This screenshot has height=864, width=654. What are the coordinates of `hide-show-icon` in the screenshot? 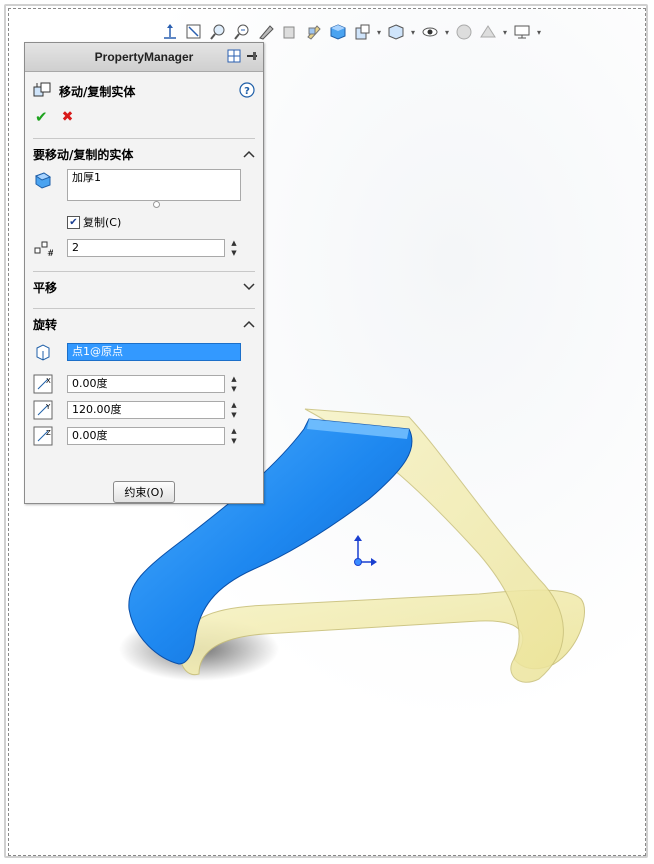 It's located at (362, 32).